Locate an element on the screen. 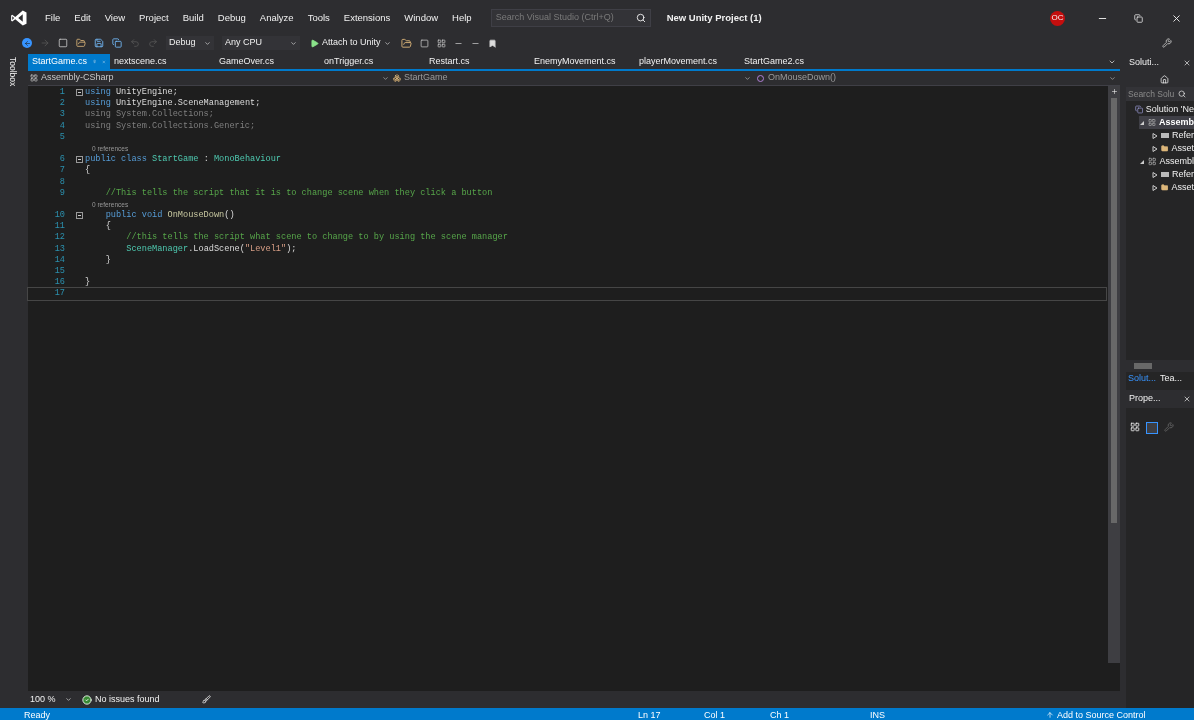 Image resolution: width=1194 pixels, height=720 pixels. tree-item: Solution 'Ne is located at coordinates (1160, 109).